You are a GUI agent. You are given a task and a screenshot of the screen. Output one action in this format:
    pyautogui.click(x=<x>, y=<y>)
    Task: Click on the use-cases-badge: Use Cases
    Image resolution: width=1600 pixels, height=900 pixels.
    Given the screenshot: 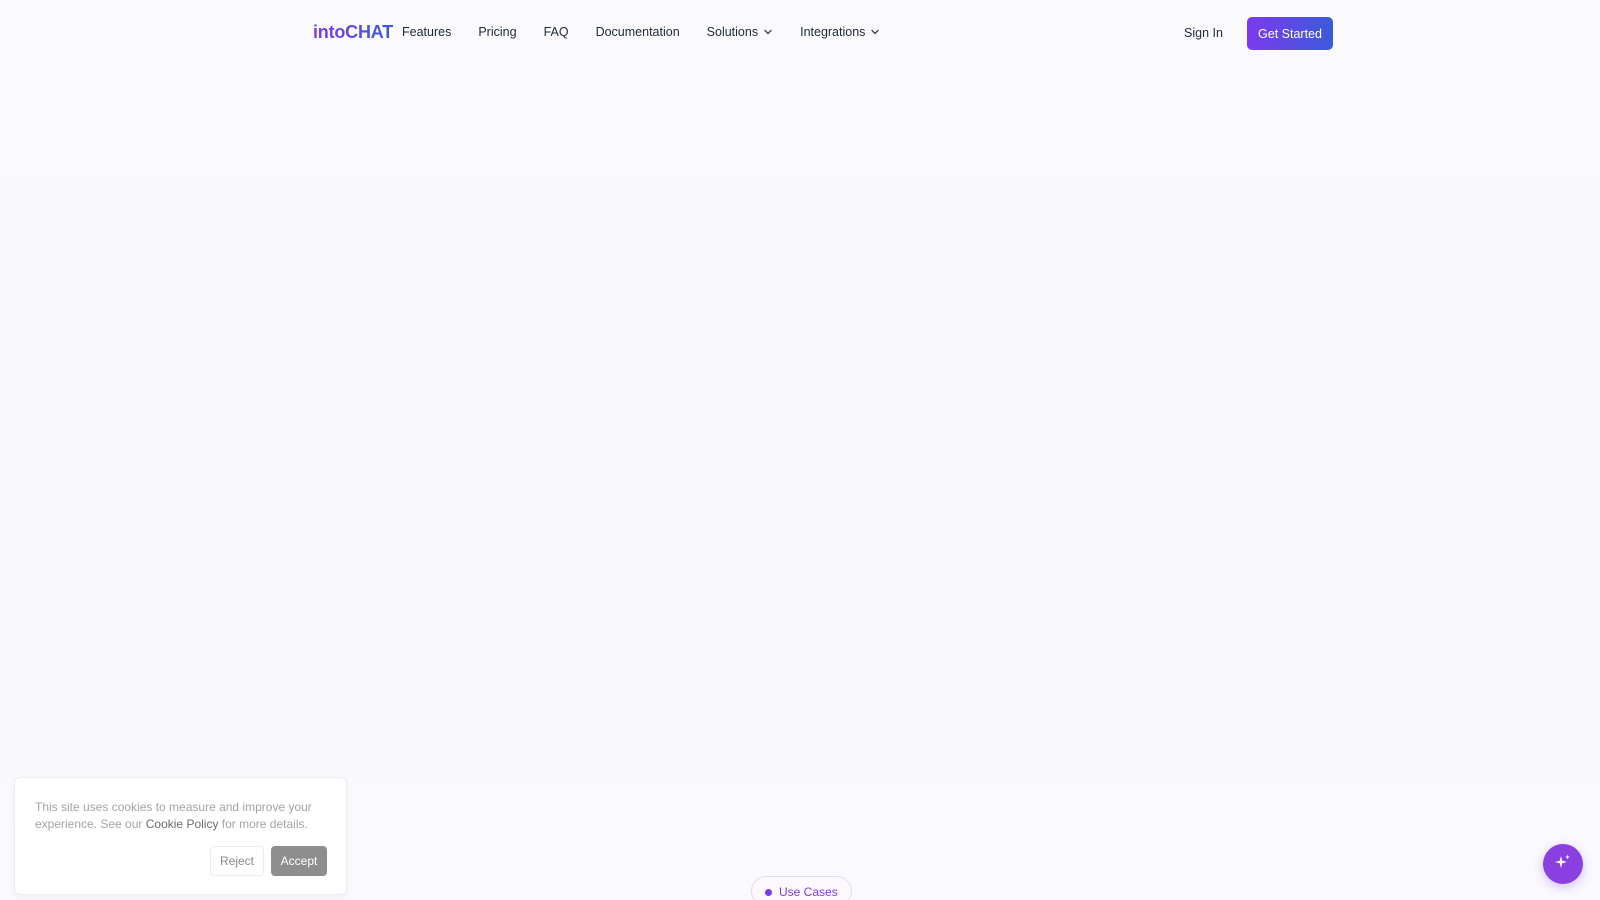 What is the action you would take?
    pyautogui.click(x=801, y=888)
    